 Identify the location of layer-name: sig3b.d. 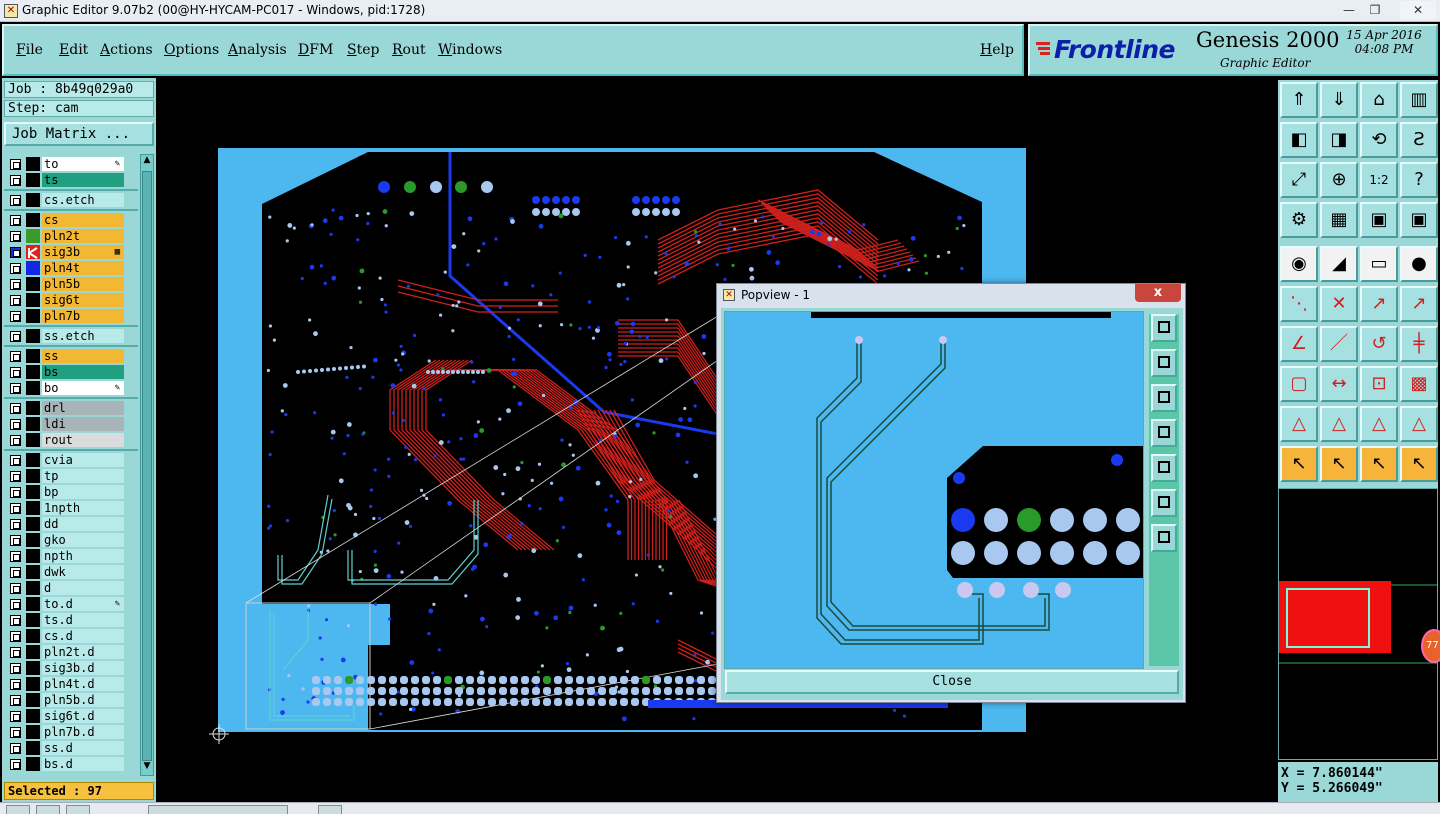
(83, 668).